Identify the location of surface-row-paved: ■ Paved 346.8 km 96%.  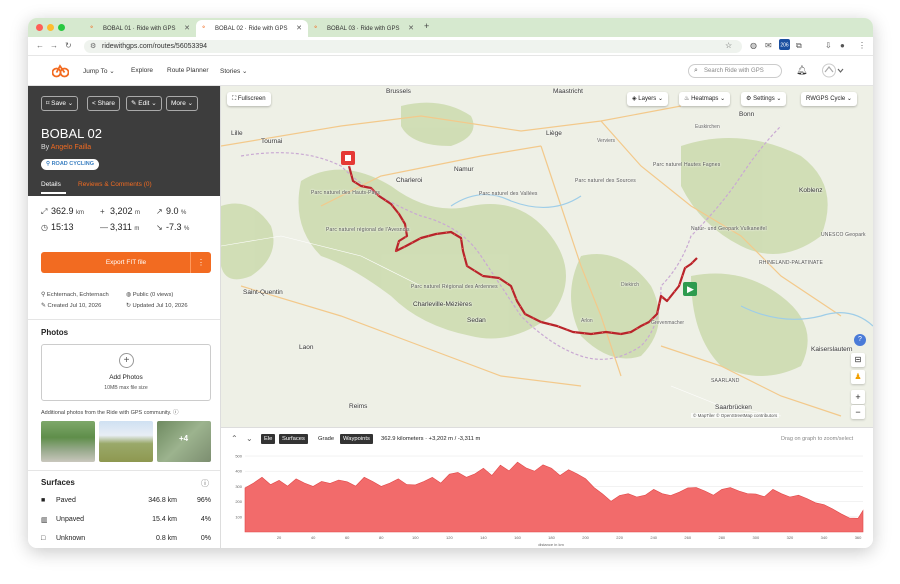
(126, 502).